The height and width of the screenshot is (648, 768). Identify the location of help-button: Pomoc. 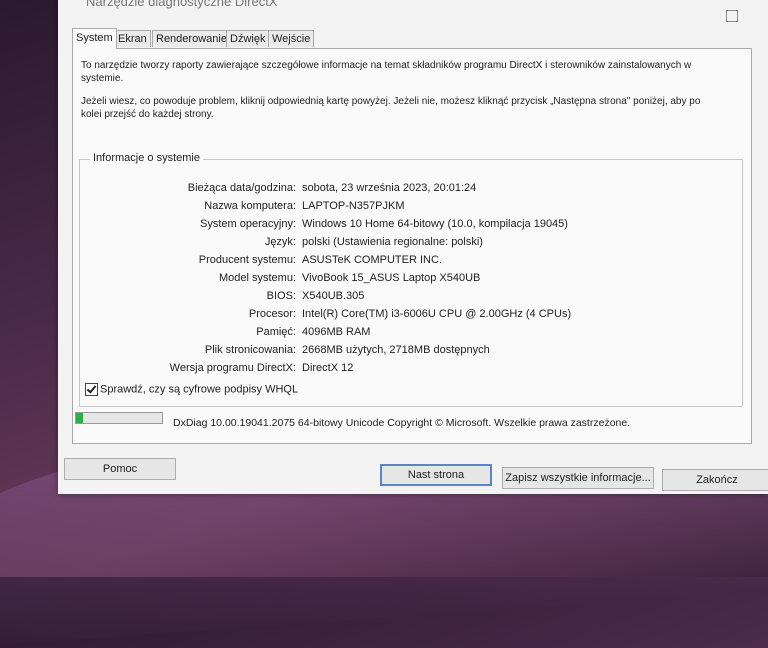
(120, 469).